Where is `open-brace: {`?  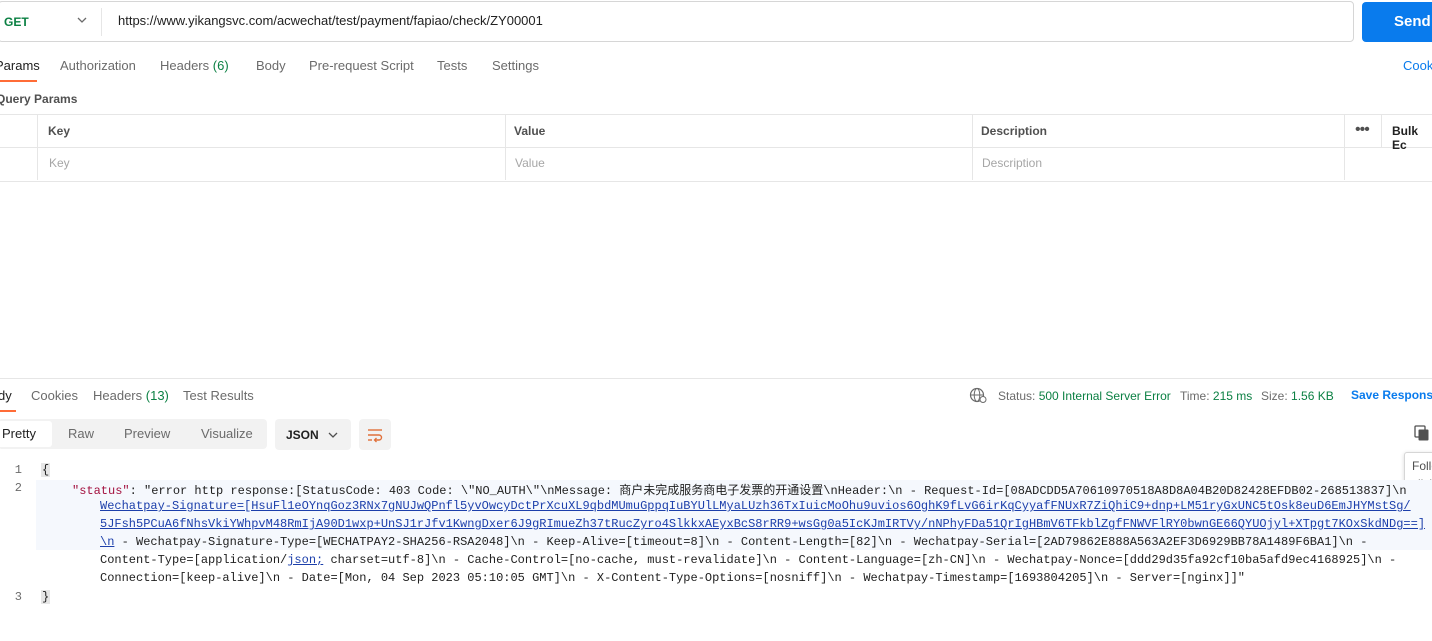 open-brace: { is located at coordinates (46, 470).